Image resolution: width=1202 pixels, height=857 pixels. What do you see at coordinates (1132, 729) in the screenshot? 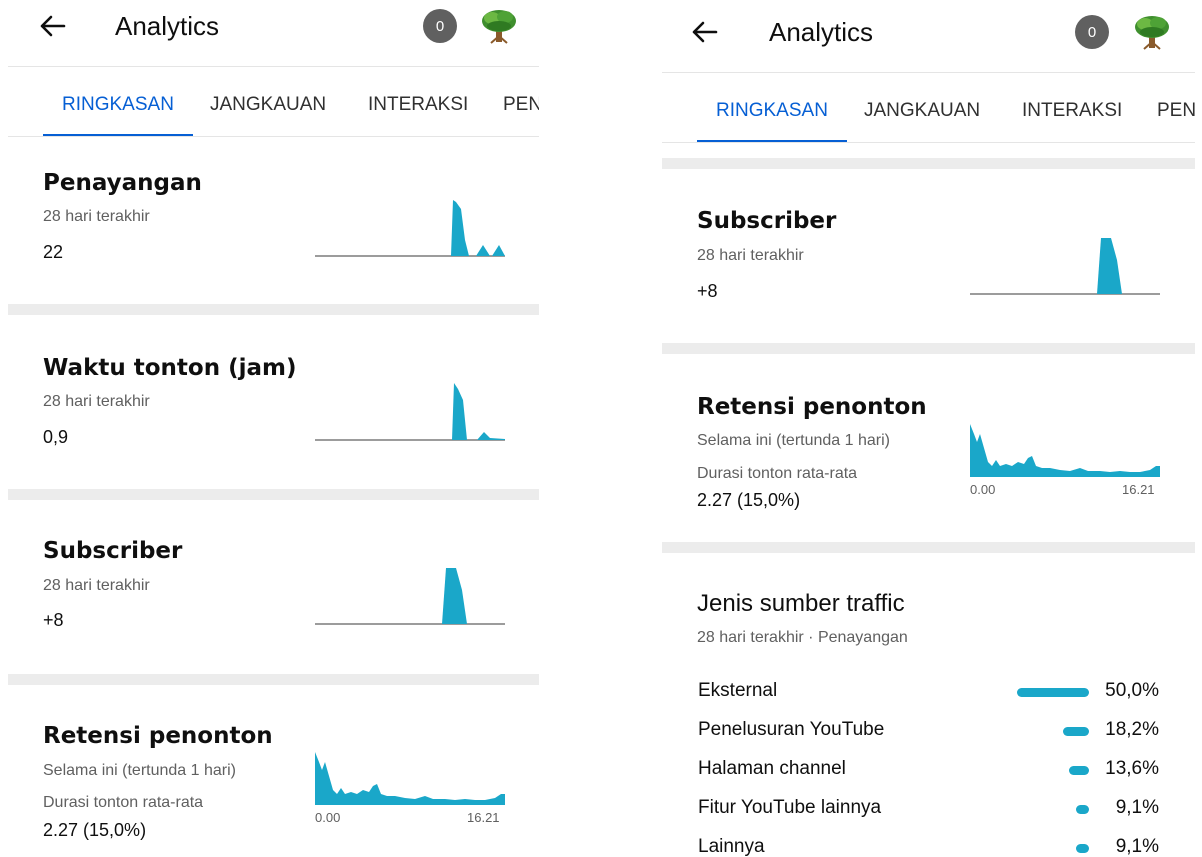
I see `traffic-source-percent: 18,2%` at bounding box center [1132, 729].